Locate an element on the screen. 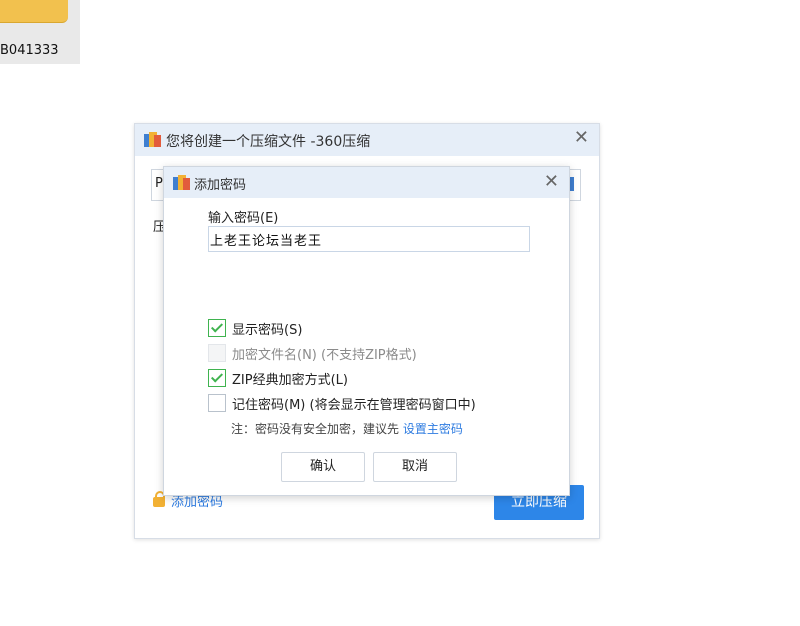  browse-icon is located at coordinates (572, 184).